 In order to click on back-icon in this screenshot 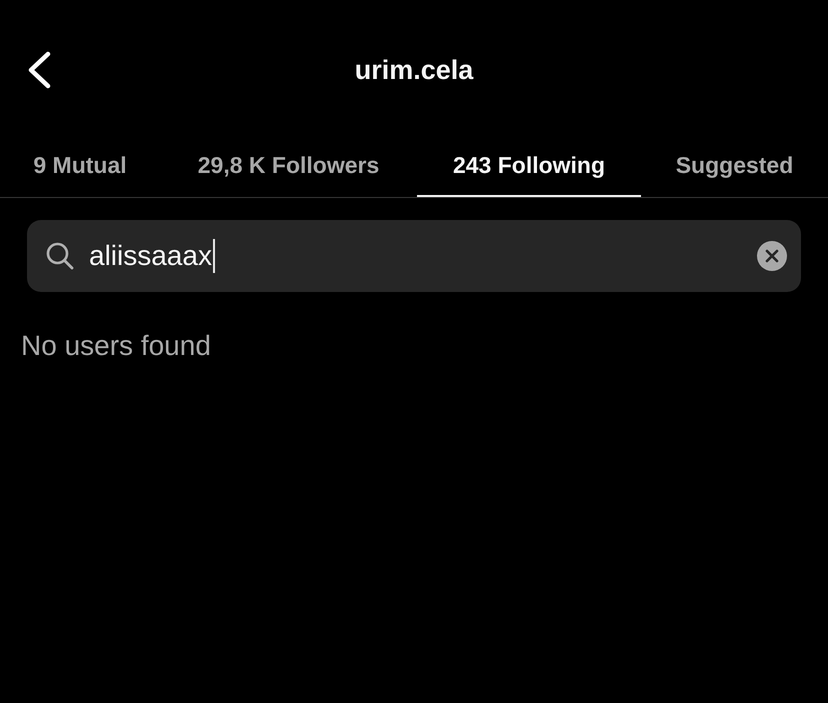, I will do `click(39, 70)`.